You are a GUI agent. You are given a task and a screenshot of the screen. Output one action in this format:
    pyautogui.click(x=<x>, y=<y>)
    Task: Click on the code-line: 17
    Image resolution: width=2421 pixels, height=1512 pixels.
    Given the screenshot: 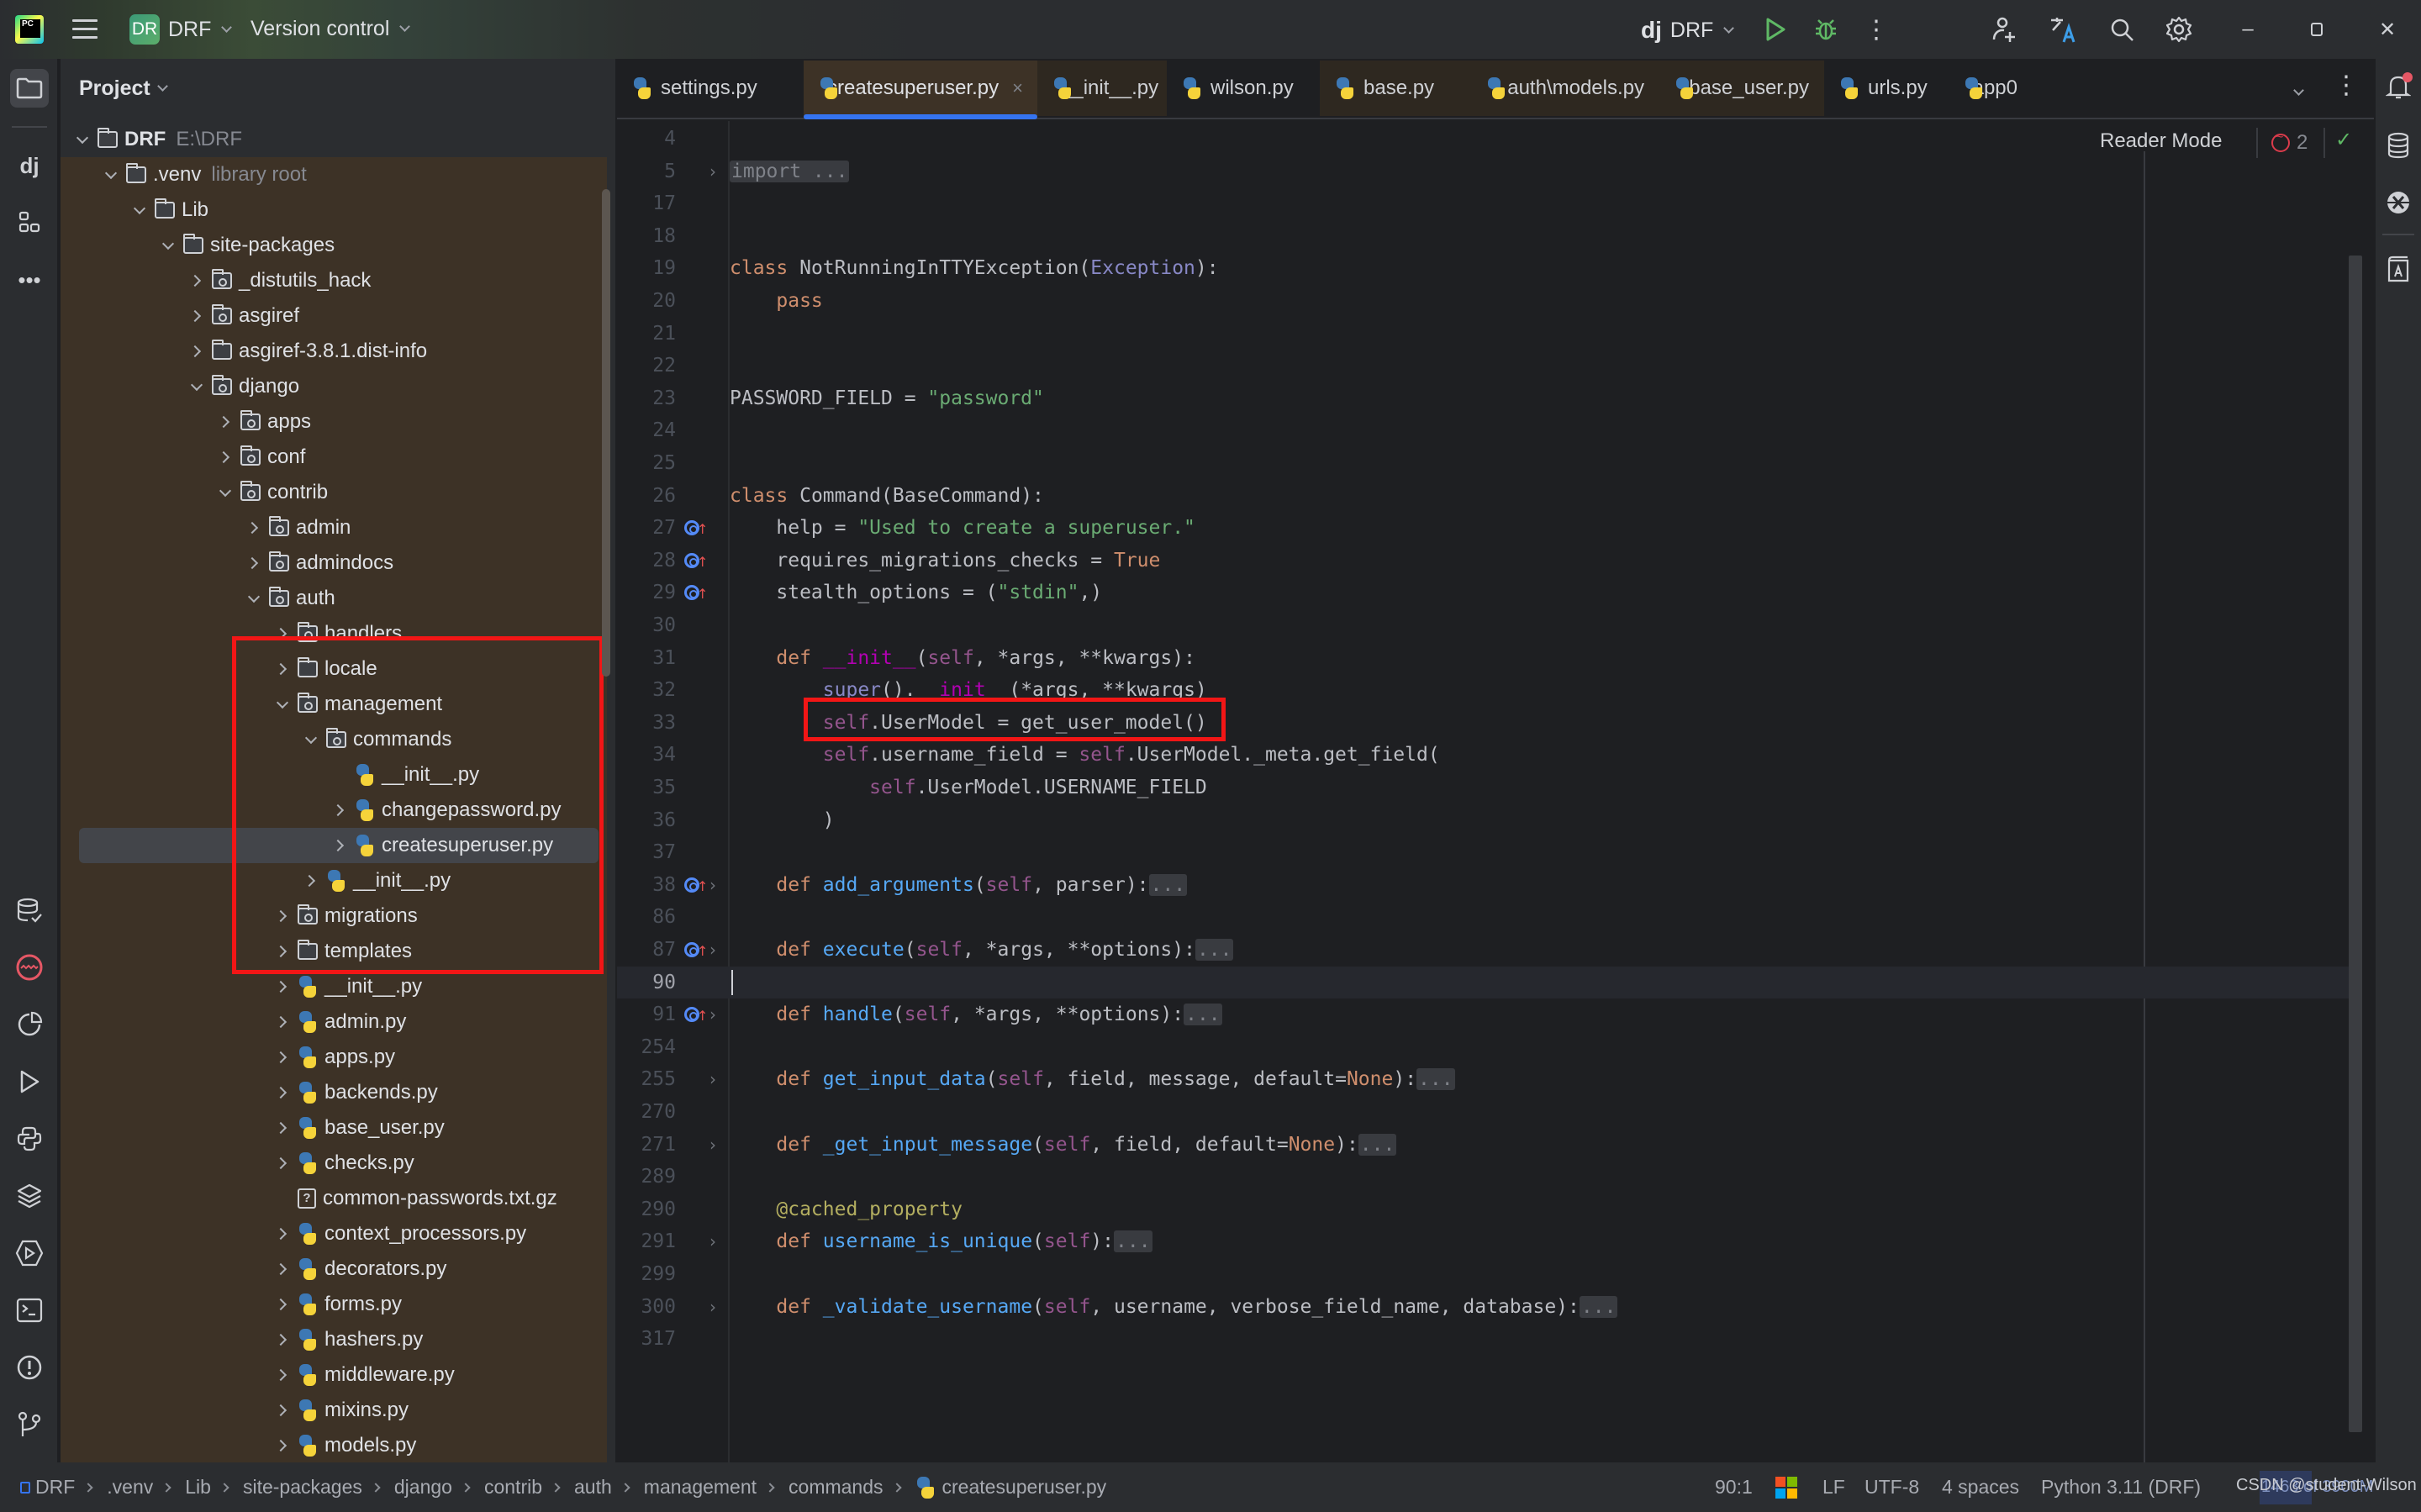 What is the action you would take?
    pyautogui.click(x=1483, y=203)
    